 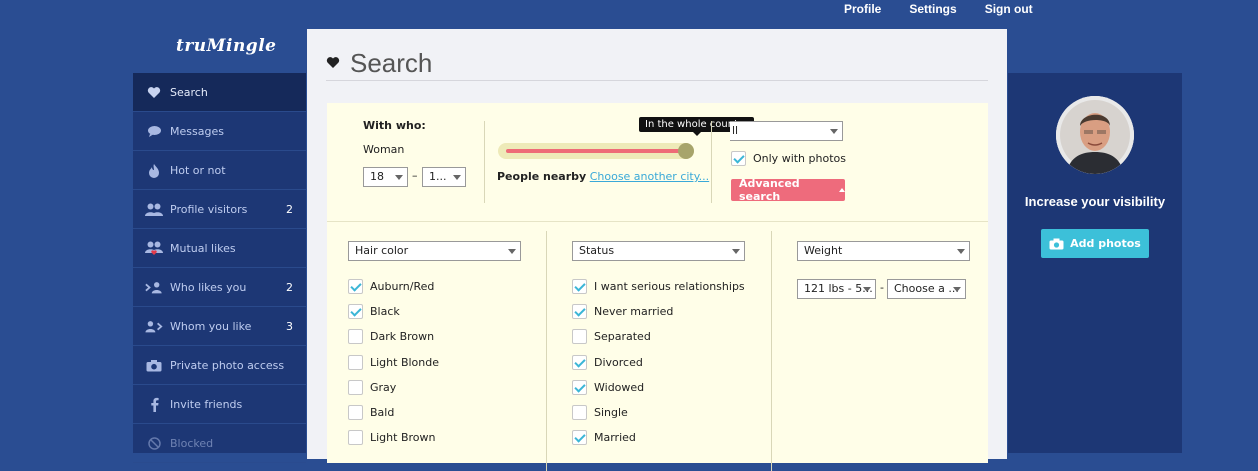 I want to click on age-dash: –, so click(x=415, y=175).